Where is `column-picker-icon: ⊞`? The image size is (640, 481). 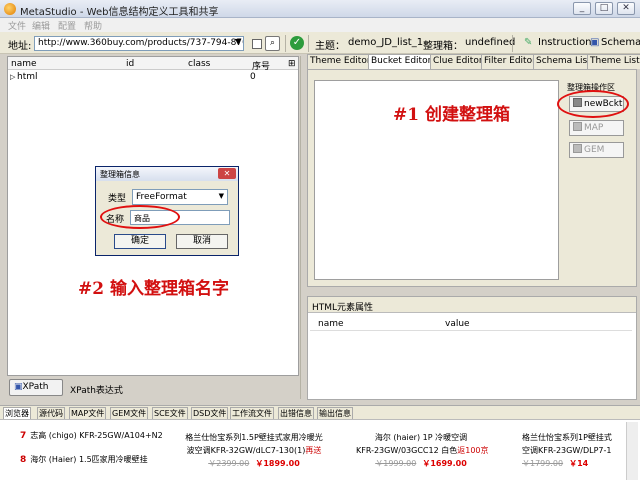
column-picker-icon: ⊞ is located at coordinates (292, 64).